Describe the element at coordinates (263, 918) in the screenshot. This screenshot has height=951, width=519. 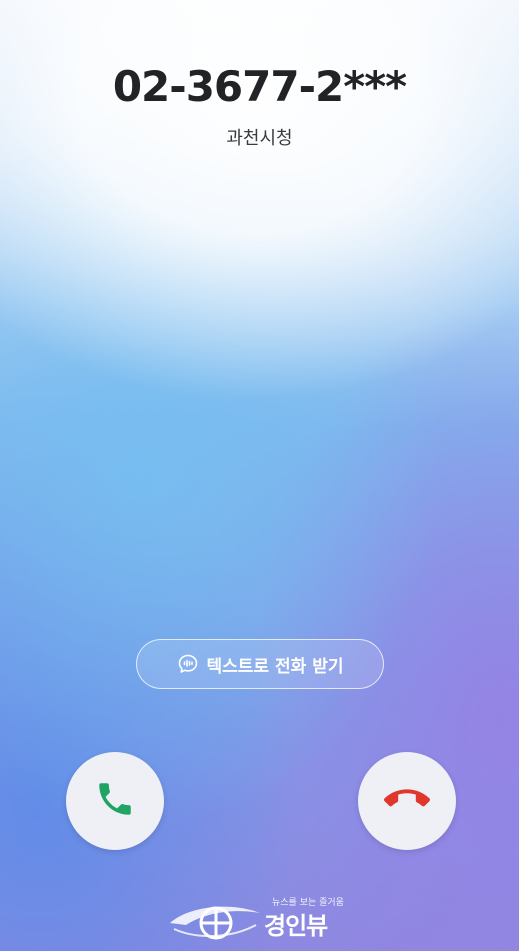
I see `watermark: 뉴스를 보는 즐거움 경인뷰` at that location.